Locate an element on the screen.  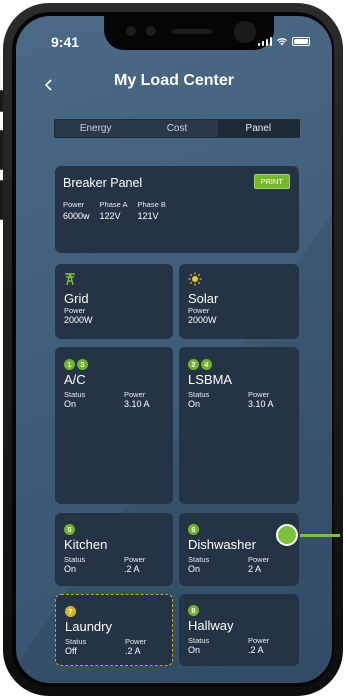
breaker-badge: 4 is located at coordinates (206, 364).